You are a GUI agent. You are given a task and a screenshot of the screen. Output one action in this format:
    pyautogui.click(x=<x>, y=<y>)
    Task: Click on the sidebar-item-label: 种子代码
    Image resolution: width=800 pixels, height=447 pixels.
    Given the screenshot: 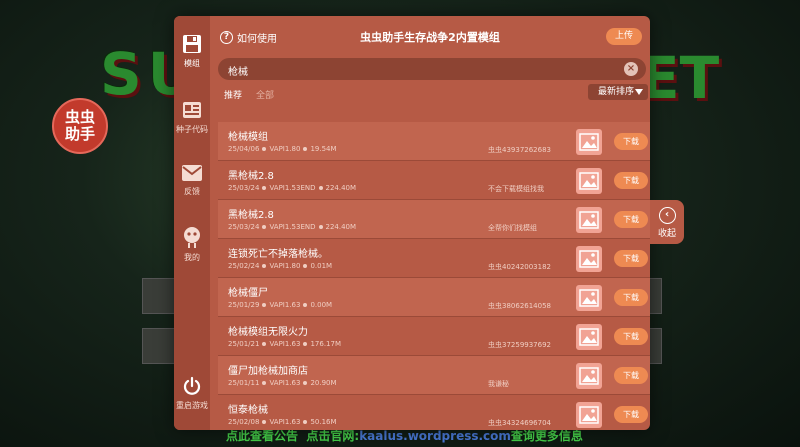 What is the action you would take?
    pyautogui.click(x=192, y=129)
    